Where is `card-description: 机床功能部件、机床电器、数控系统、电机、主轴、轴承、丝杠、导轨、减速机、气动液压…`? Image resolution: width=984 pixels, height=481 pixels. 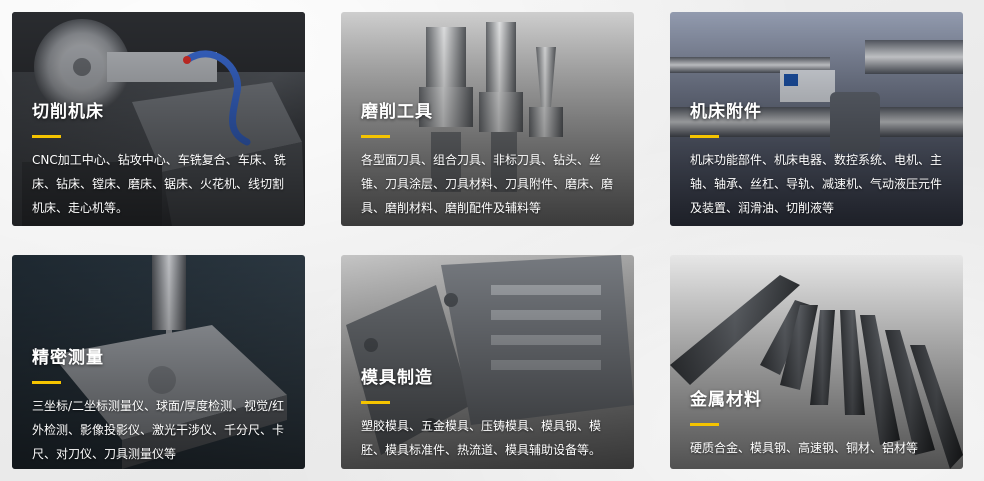 card-description: 机床功能部件、机床电器、数控系统、电机、主轴、轴承、丝杠、导轨、减速机、气动液压… is located at coordinates (816, 184).